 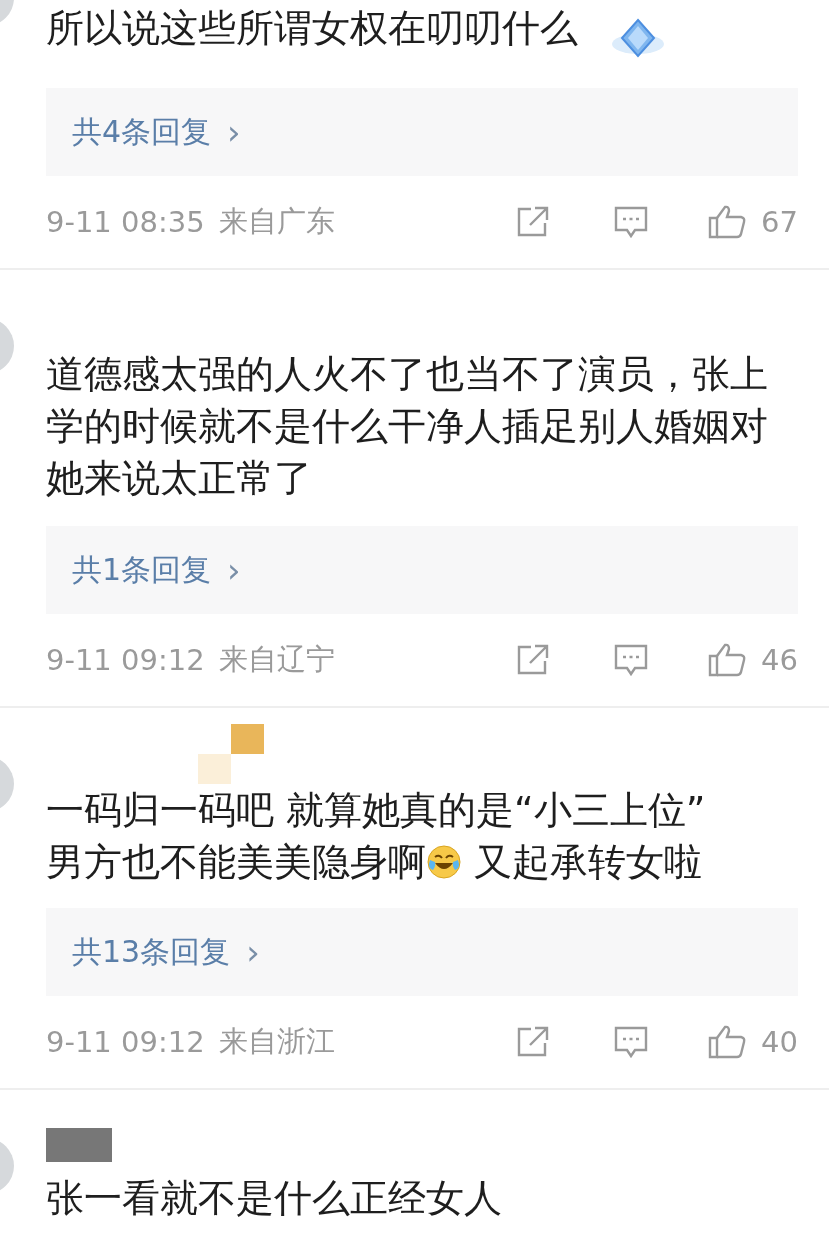 I want to click on comment-location: 来自浙江, so click(x=276, y=1041).